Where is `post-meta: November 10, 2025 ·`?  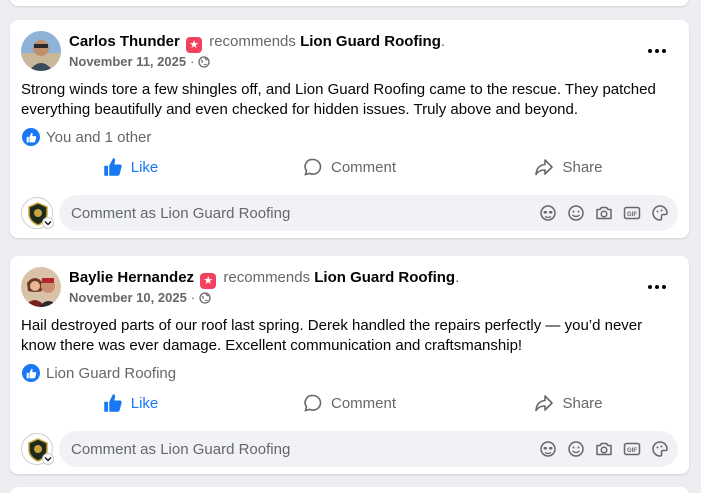
post-meta: November 10, 2025 · is located at coordinates (140, 297).